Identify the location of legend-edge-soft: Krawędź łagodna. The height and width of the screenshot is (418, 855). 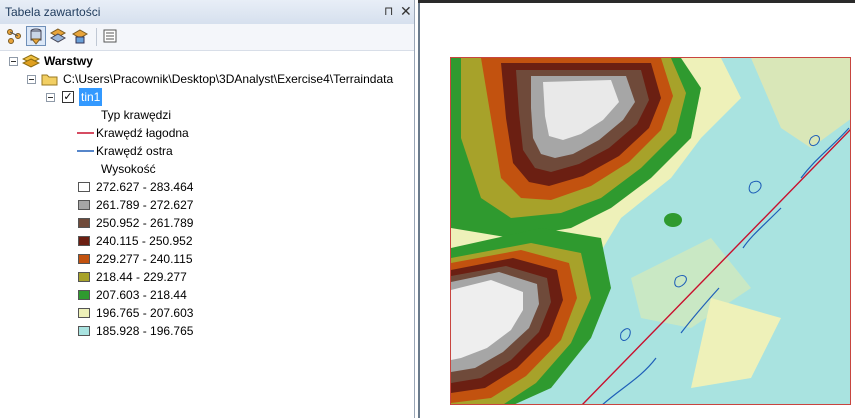
(205, 133).